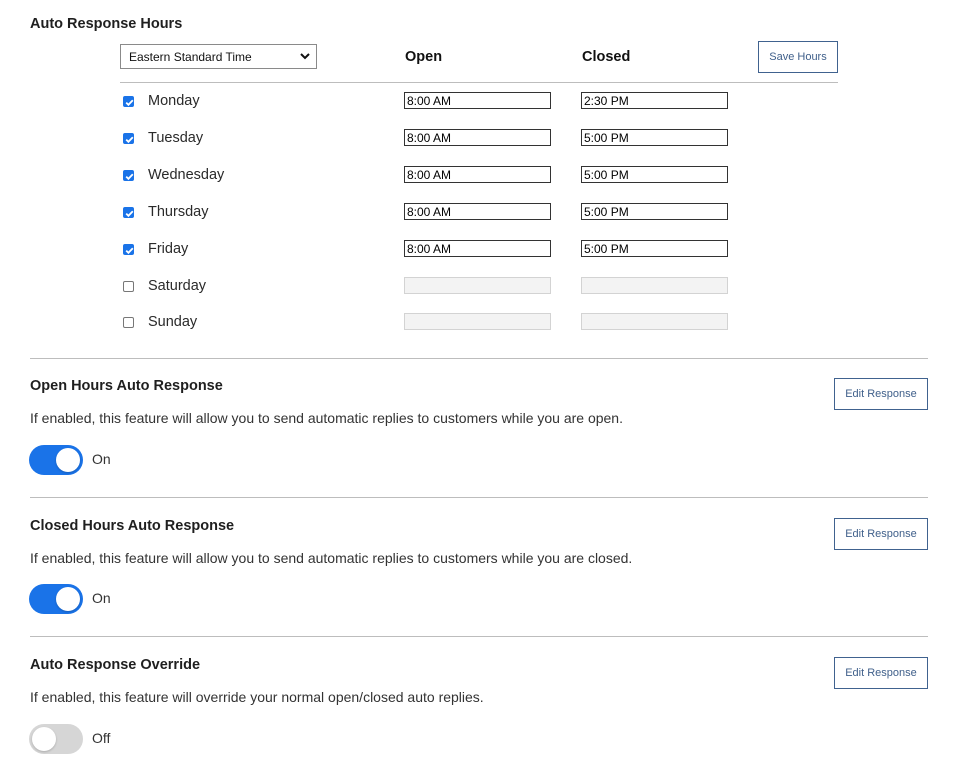  I want to click on chevron-down-icon, so click(305, 57).